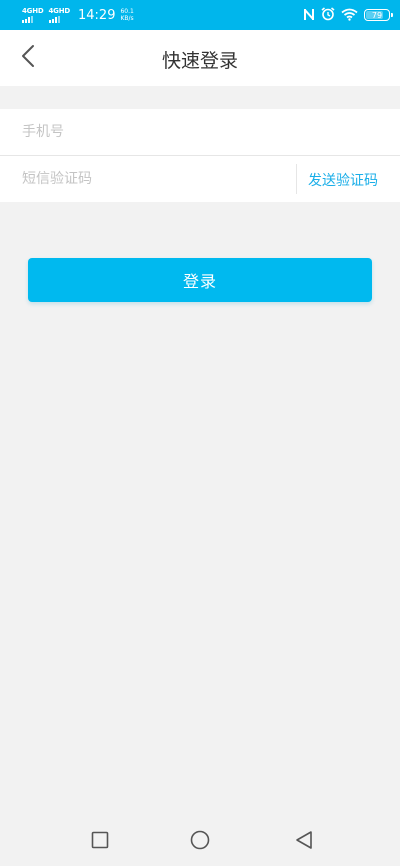  Describe the element at coordinates (309, 15) in the screenshot. I see `nfc-icon` at that location.